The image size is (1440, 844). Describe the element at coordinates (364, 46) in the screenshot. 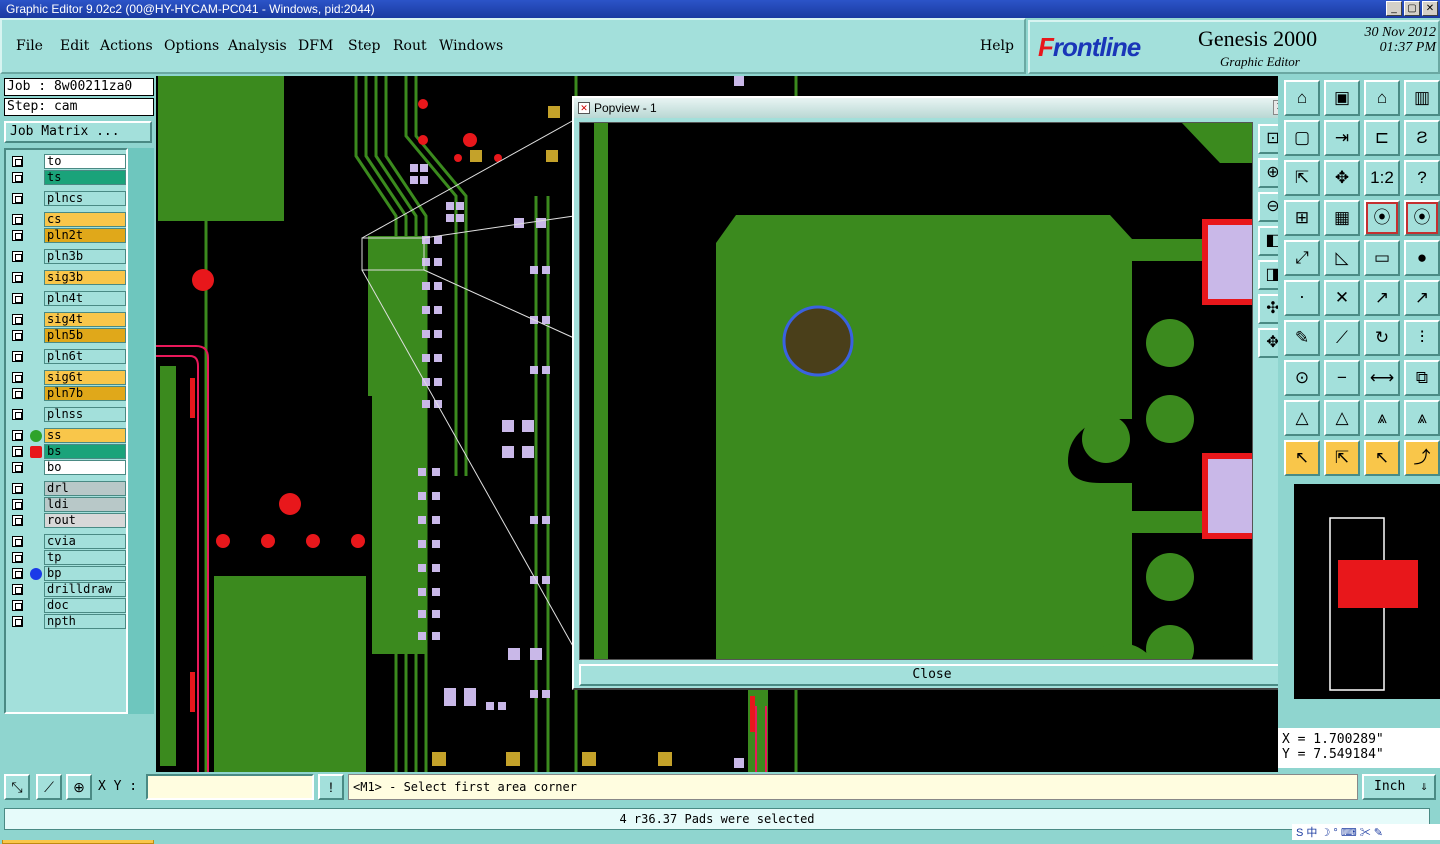

I see `menu-step: Step` at that location.